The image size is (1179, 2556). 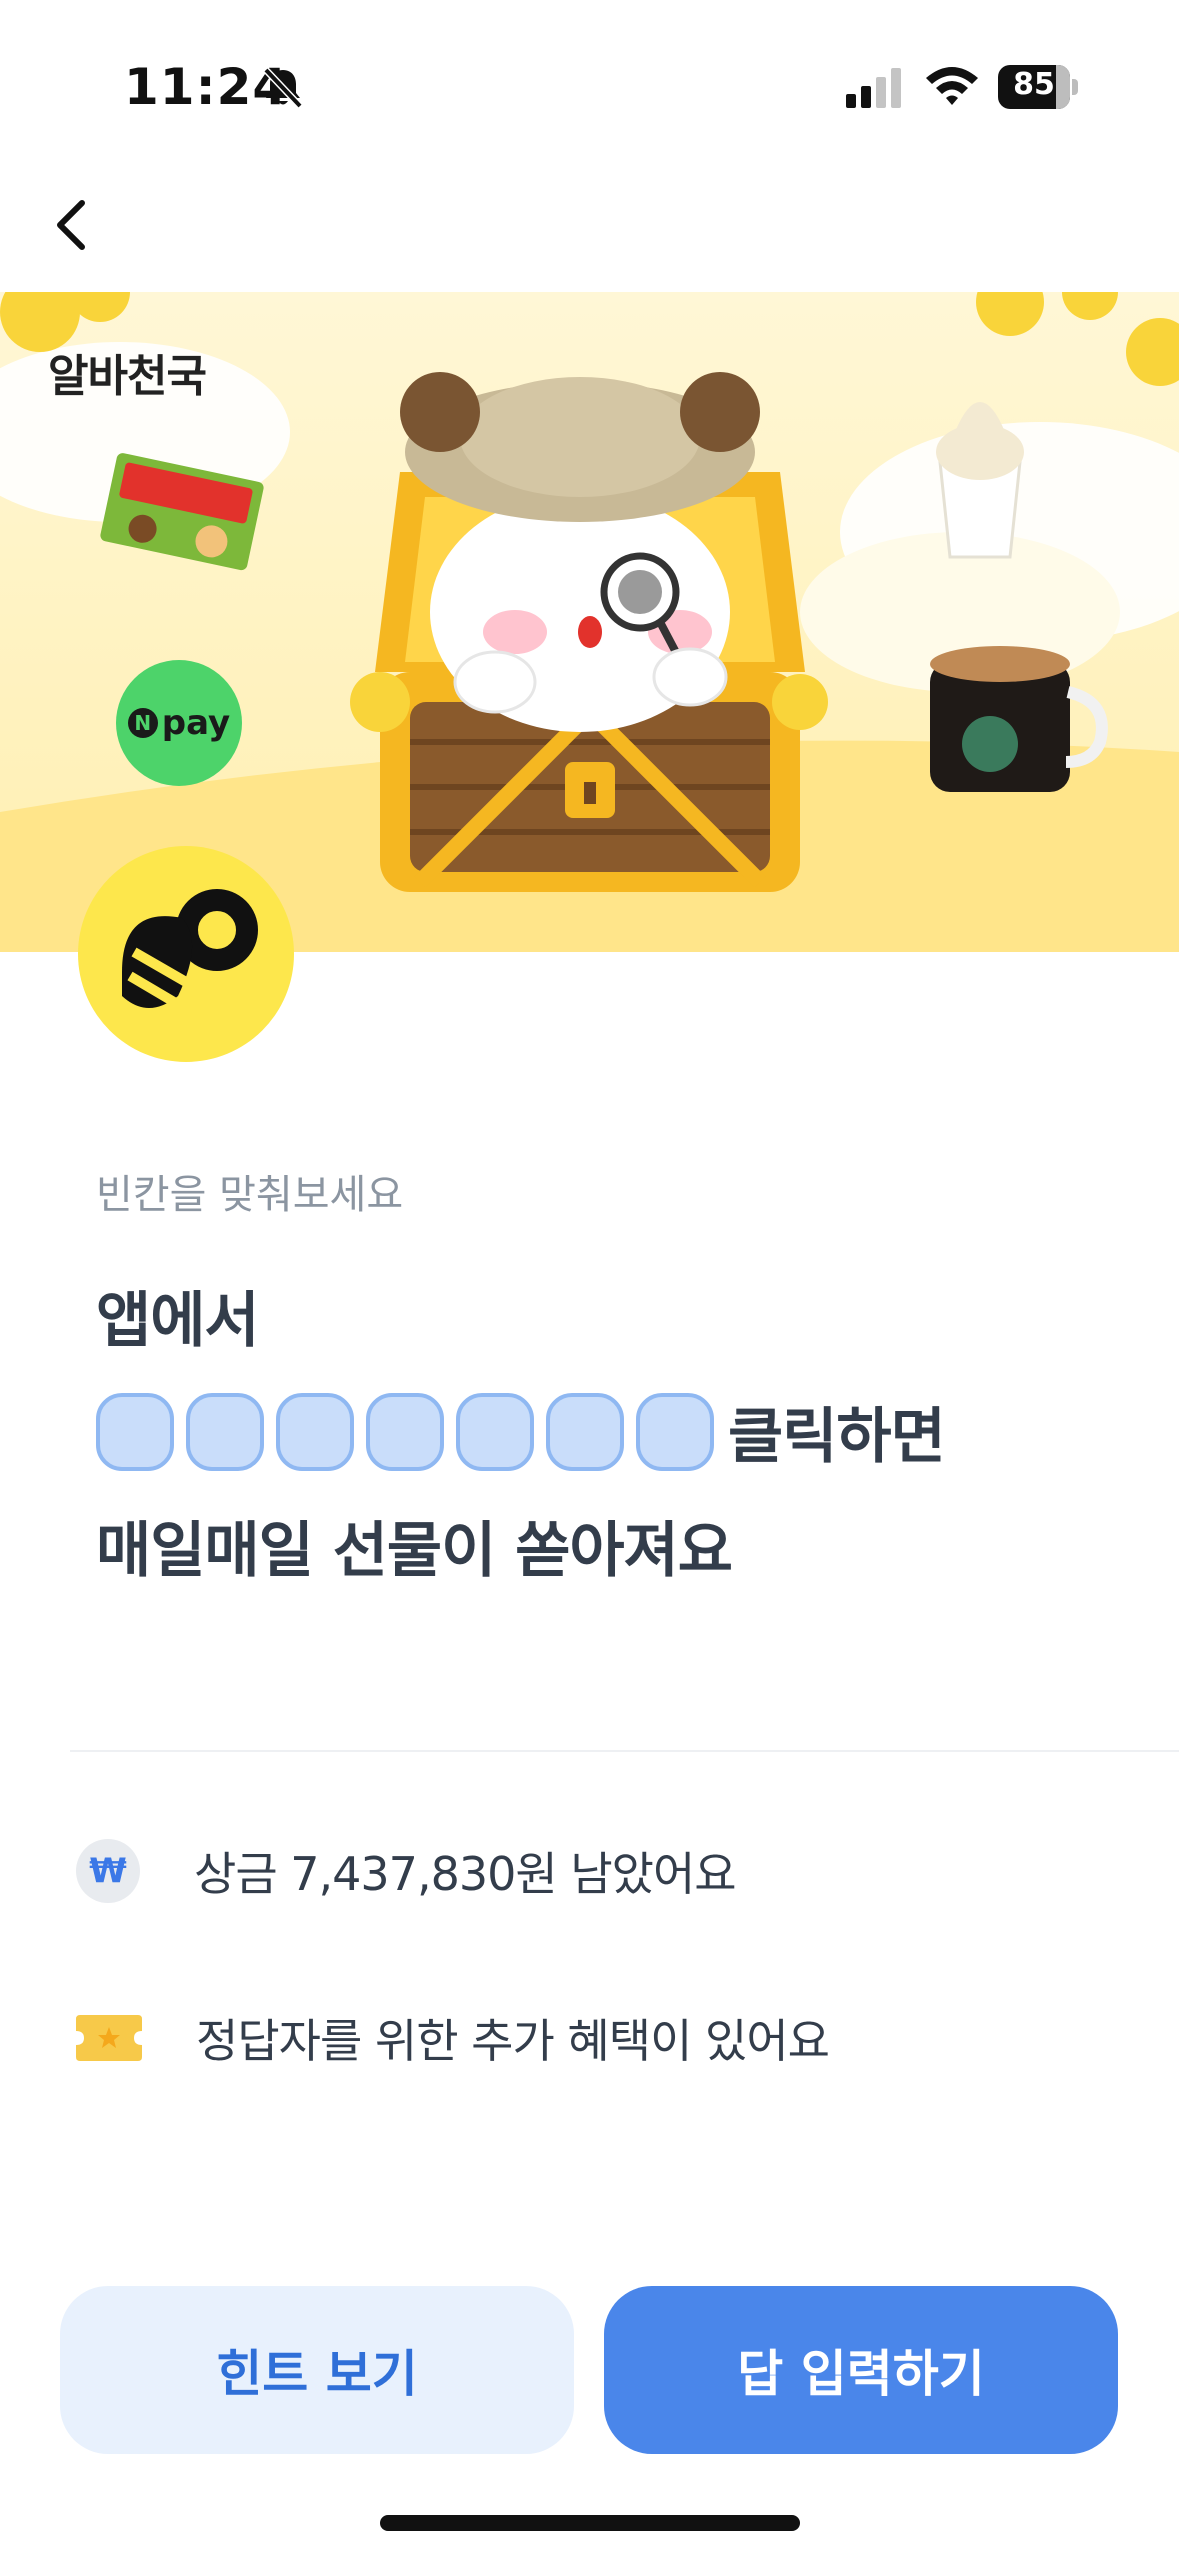 What do you see at coordinates (178, 1321) in the screenshot?
I see `quiz-line-1: 앱에서` at bounding box center [178, 1321].